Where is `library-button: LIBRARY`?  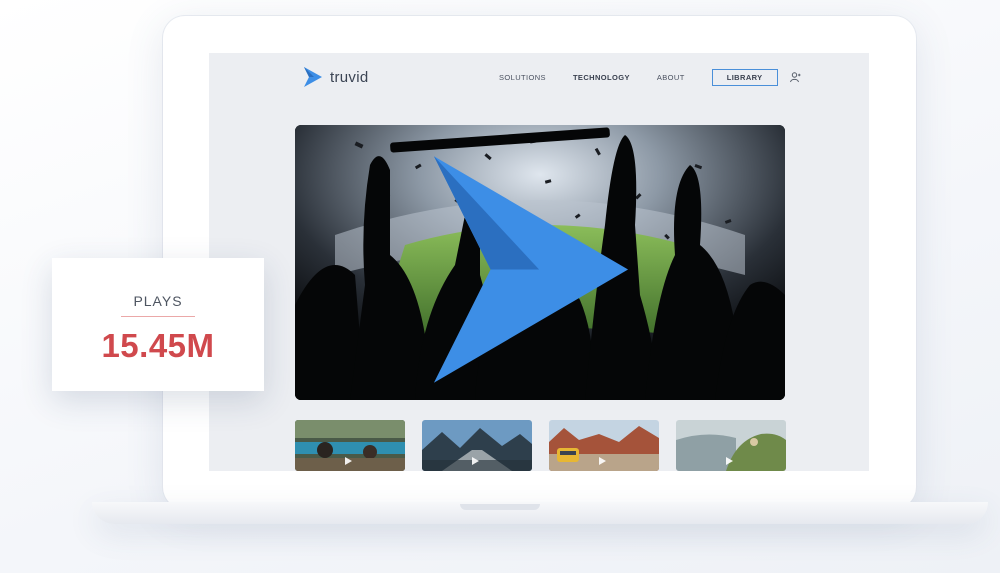
library-button: LIBRARY is located at coordinates (744, 77).